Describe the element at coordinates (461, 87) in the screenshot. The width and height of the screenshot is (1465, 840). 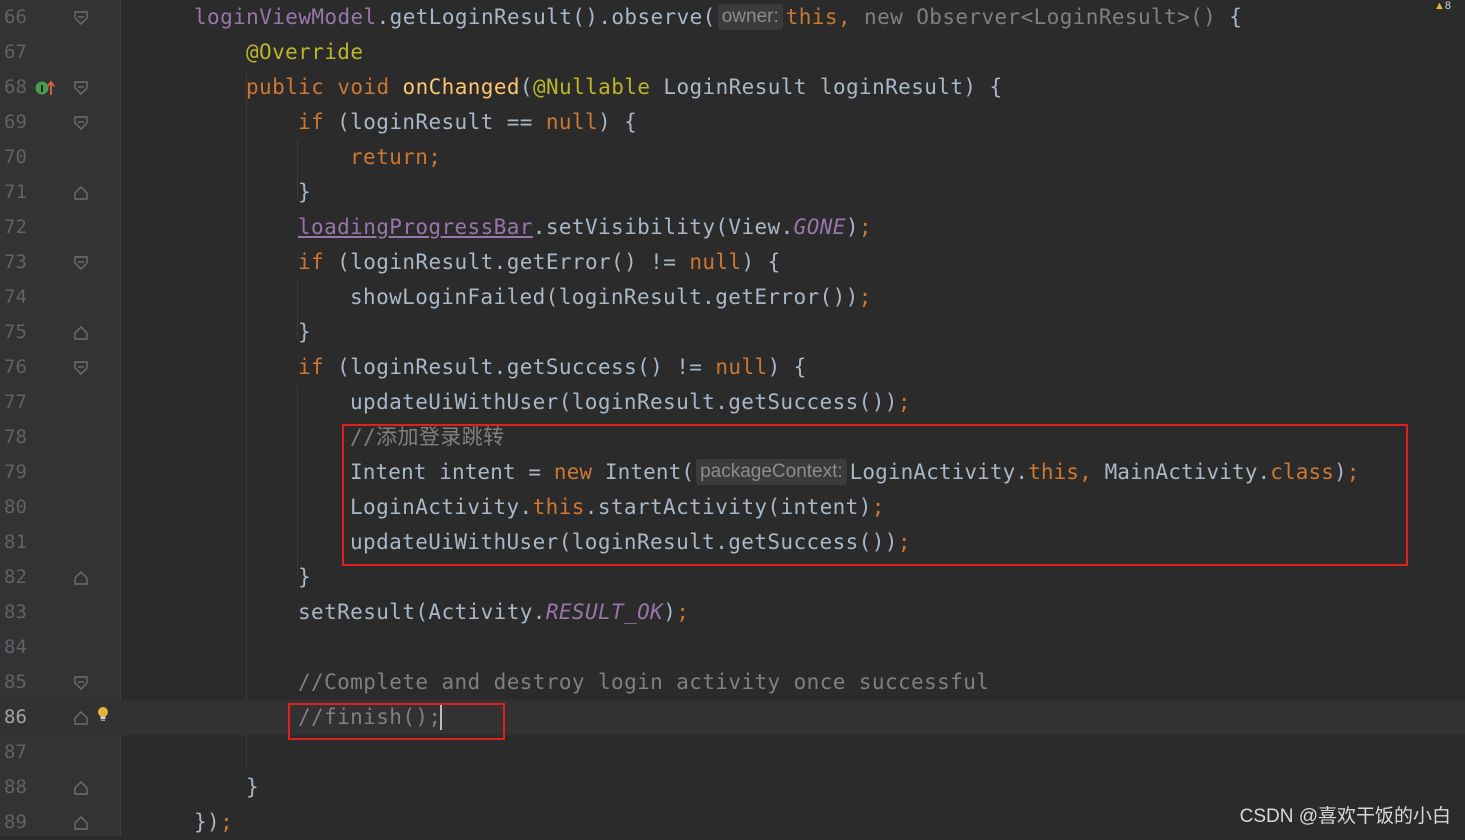
I see `code-token: onChanged` at that location.